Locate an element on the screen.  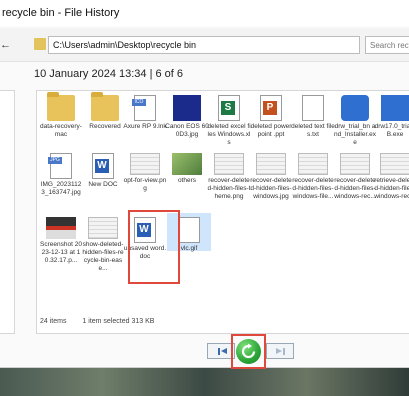
file-label: recover-deleted-hidden-files-theme.png is located at coordinates (229, 188).